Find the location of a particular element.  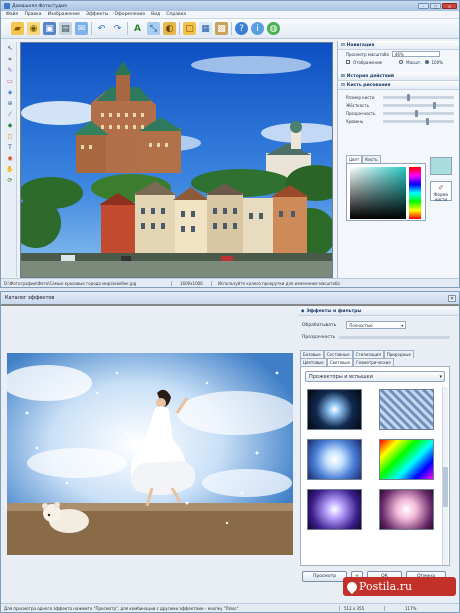

menu-help: Справка is located at coordinates (176, 14).